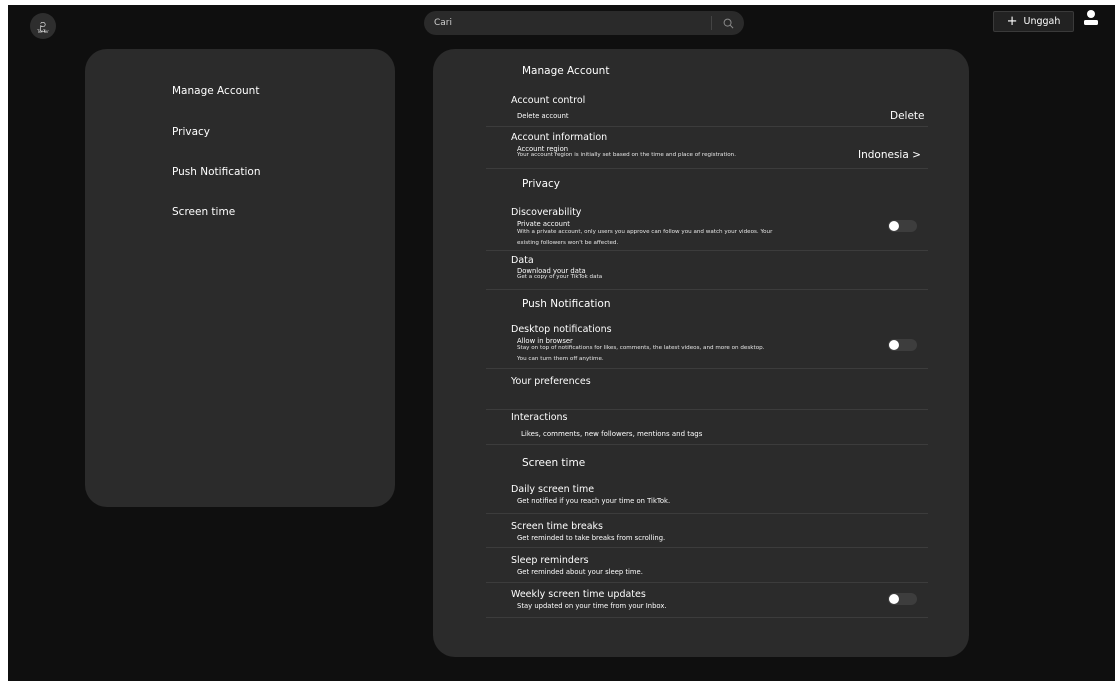 The height and width of the screenshot is (681, 1115). I want to click on discoverability-title: Discoverability, so click(546, 212).